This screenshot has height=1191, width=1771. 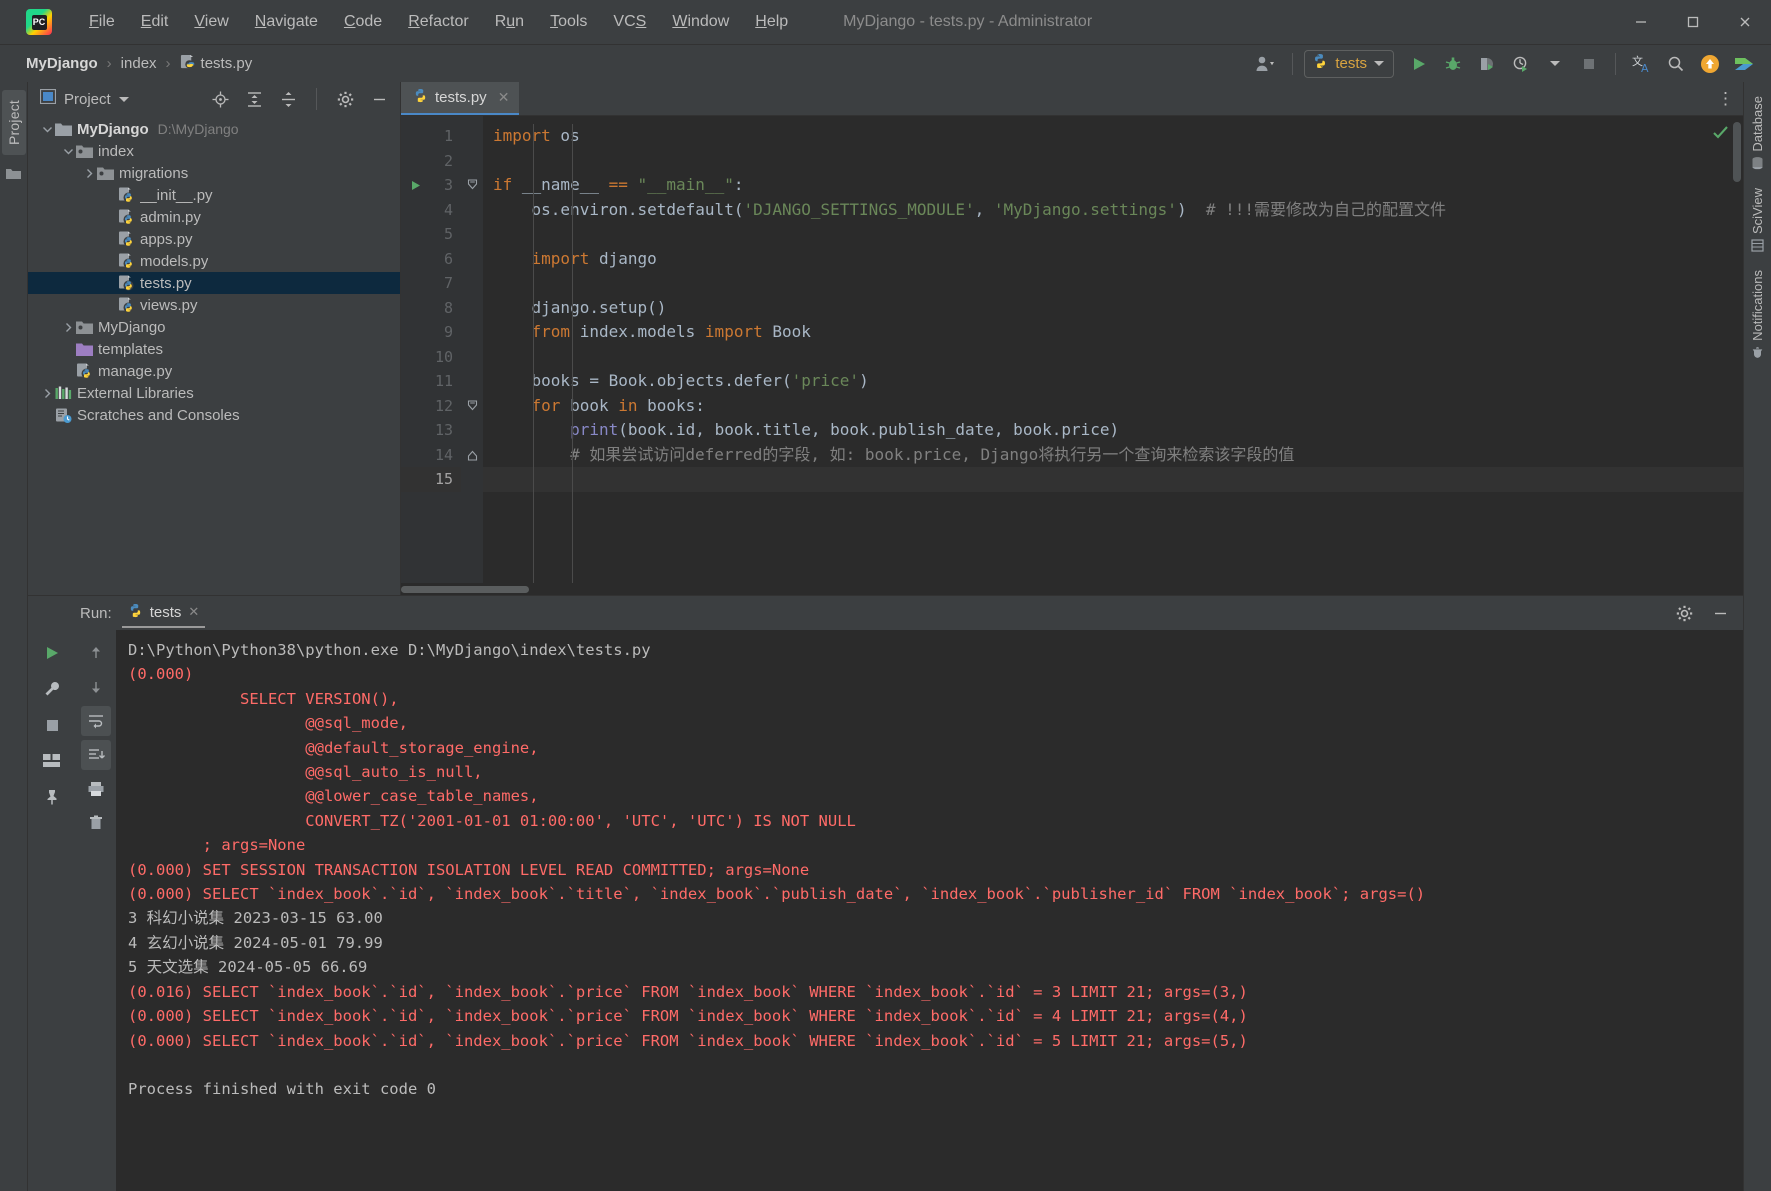 I want to click on tree-item-tests-py: tests.py, so click(x=214, y=283).